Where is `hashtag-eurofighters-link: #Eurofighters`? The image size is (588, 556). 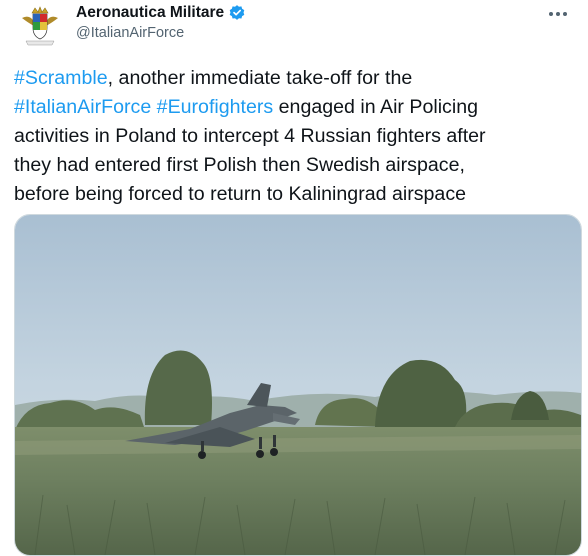 hashtag-eurofighters-link: #Eurofighters is located at coordinates (215, 107).